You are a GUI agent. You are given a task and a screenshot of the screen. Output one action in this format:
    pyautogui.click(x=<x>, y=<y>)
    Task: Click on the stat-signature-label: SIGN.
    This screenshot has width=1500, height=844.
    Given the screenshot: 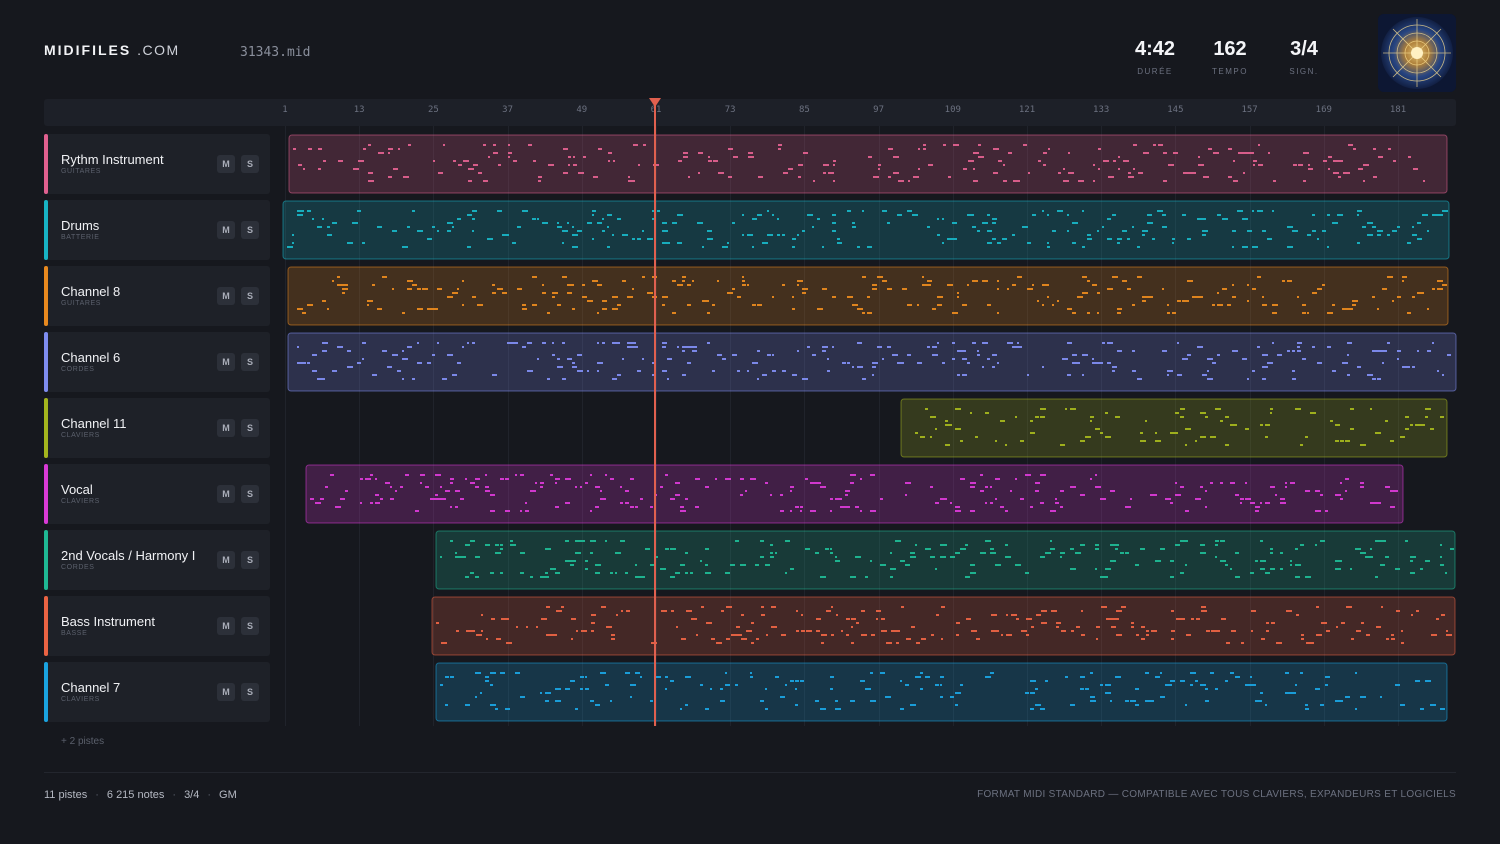 What is the action you would take?
    pyautogui.click(x=1304, y=71)
    